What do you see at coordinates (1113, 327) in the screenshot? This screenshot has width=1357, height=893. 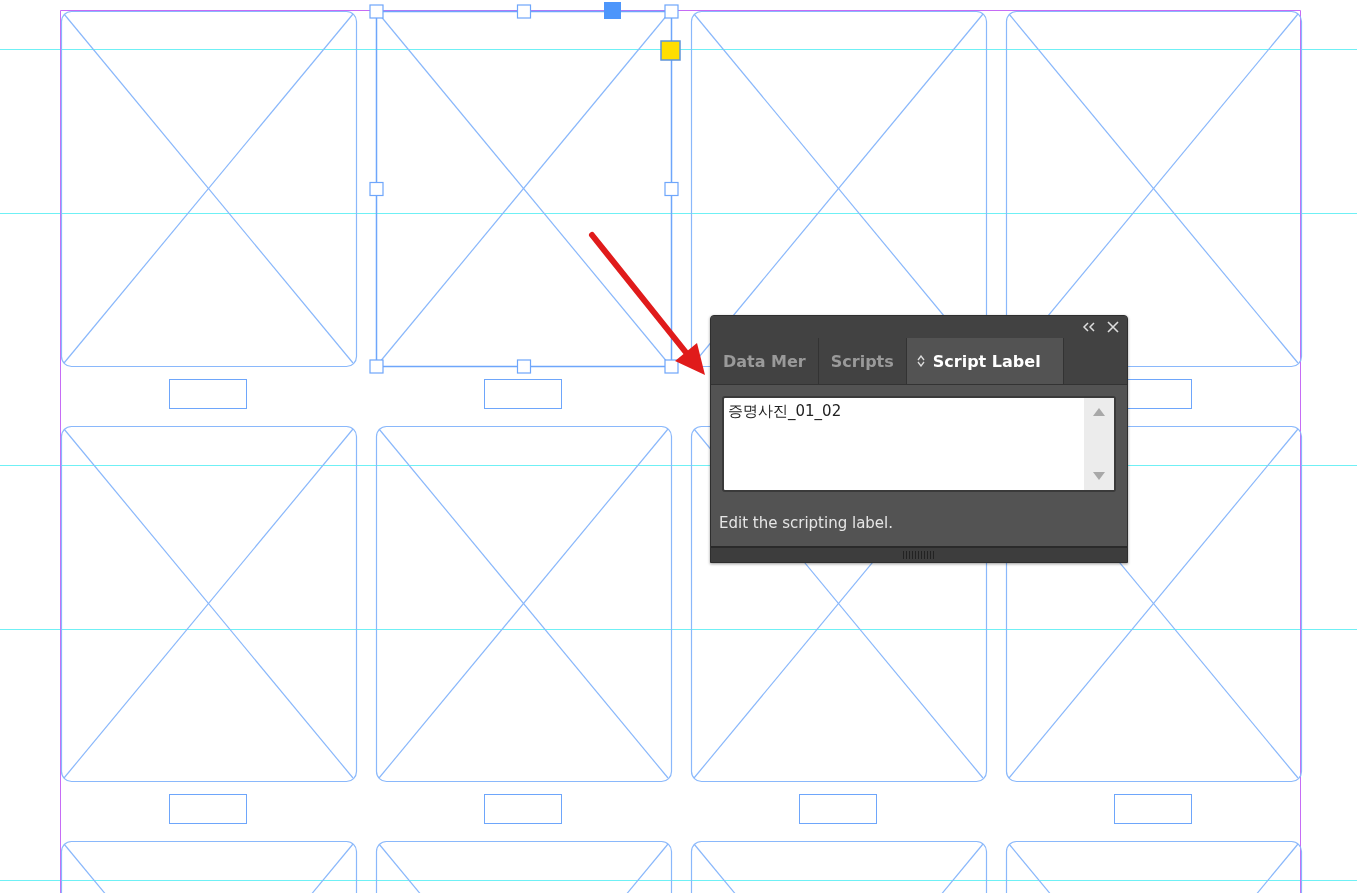 I see `close-icon` at bounding box center [1113, 327].